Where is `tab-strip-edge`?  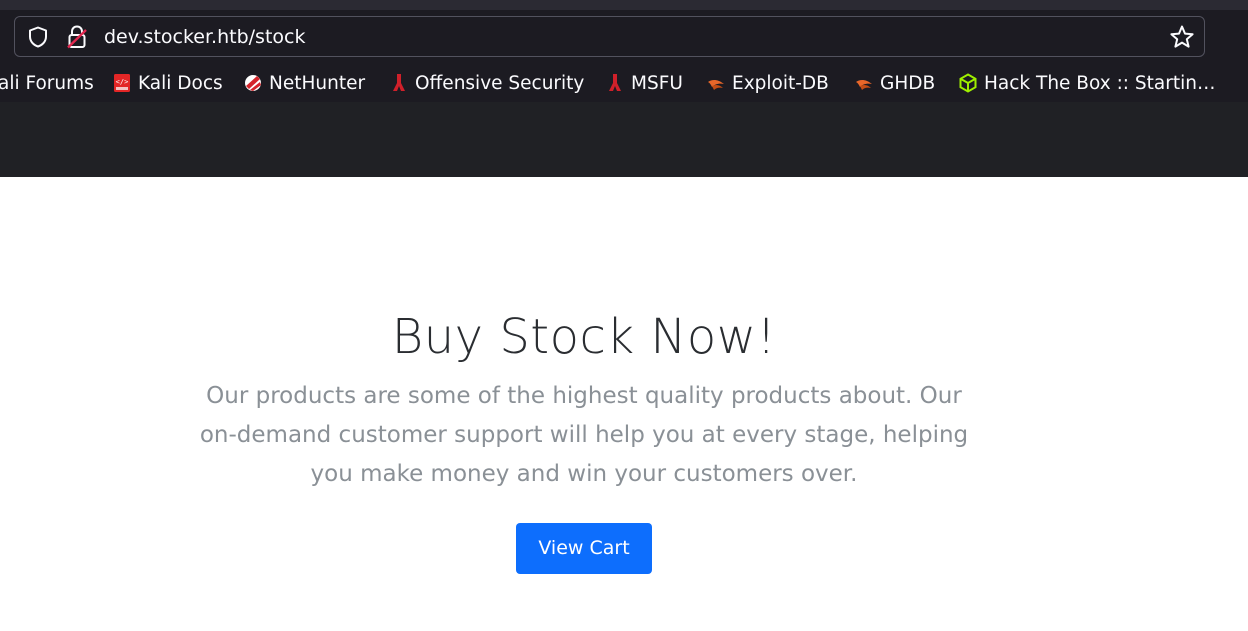
tab-strip-edge is located at coordinates (624, 5).